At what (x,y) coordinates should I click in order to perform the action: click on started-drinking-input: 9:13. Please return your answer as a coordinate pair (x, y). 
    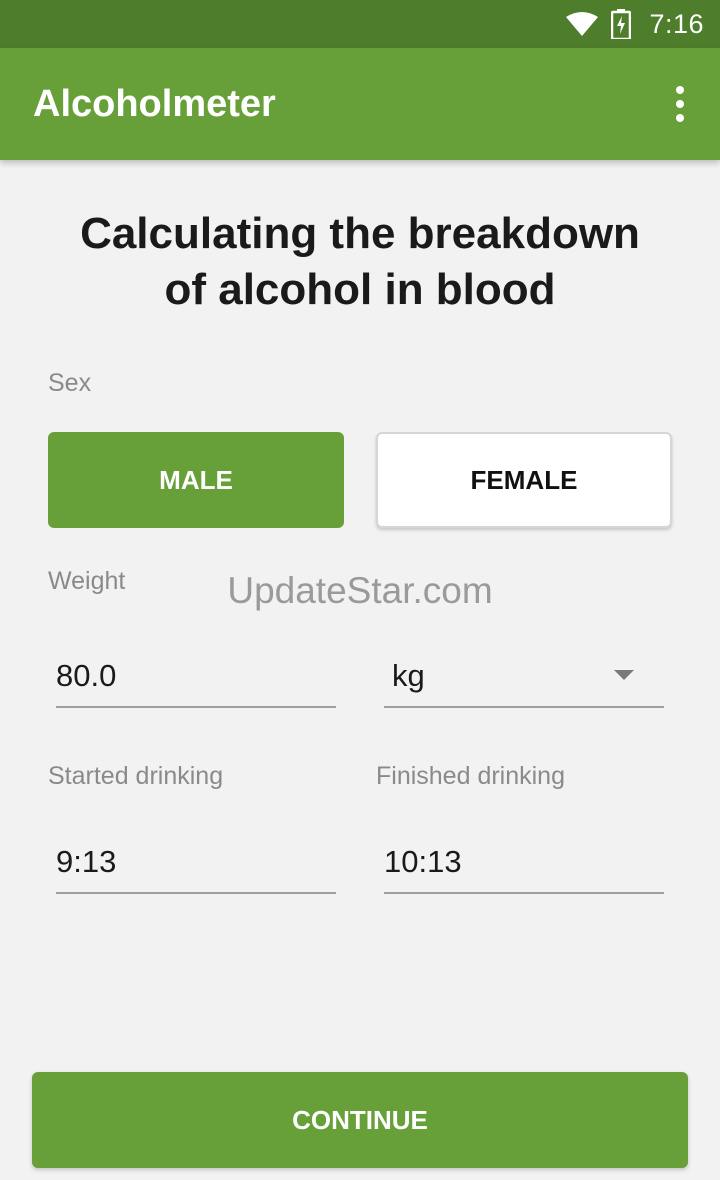
    Looking at the image, I should click on (196, 868).